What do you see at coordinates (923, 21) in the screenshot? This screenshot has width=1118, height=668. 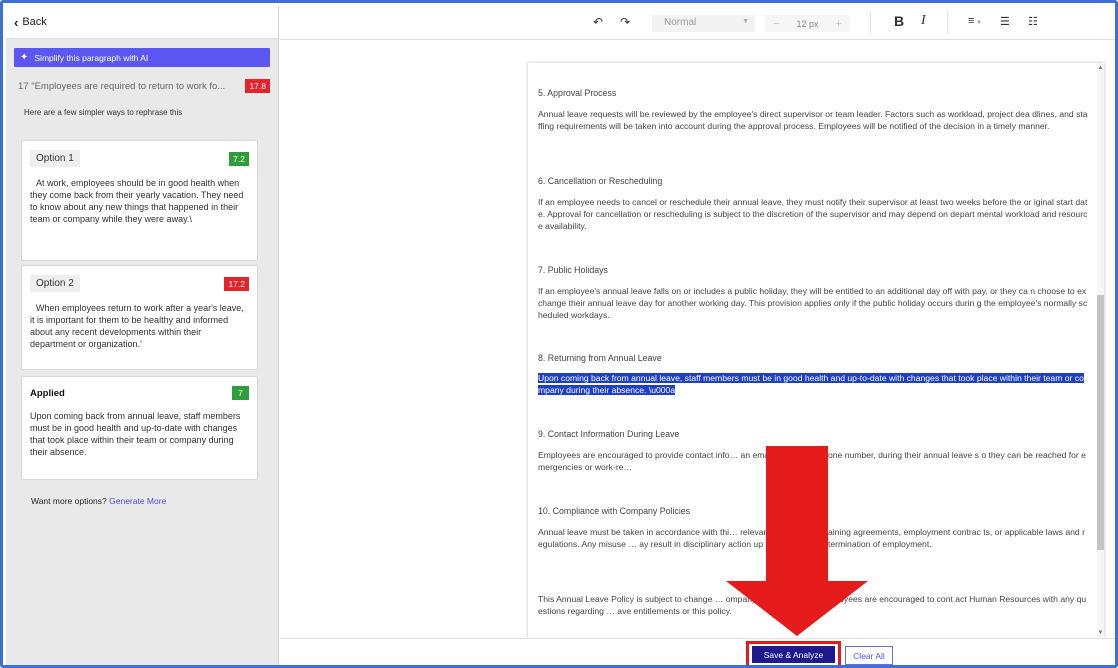 I see `italic-button: I` at bounding box center [923, 21].